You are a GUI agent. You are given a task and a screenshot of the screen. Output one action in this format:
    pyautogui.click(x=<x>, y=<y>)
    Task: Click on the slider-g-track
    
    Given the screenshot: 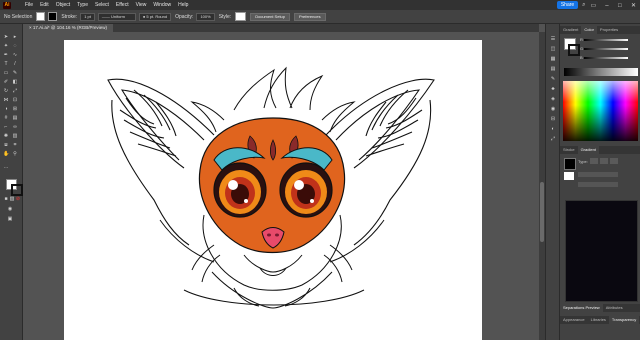 What is the action you would take?
    pyautogui.click(x=606, y=48)
    